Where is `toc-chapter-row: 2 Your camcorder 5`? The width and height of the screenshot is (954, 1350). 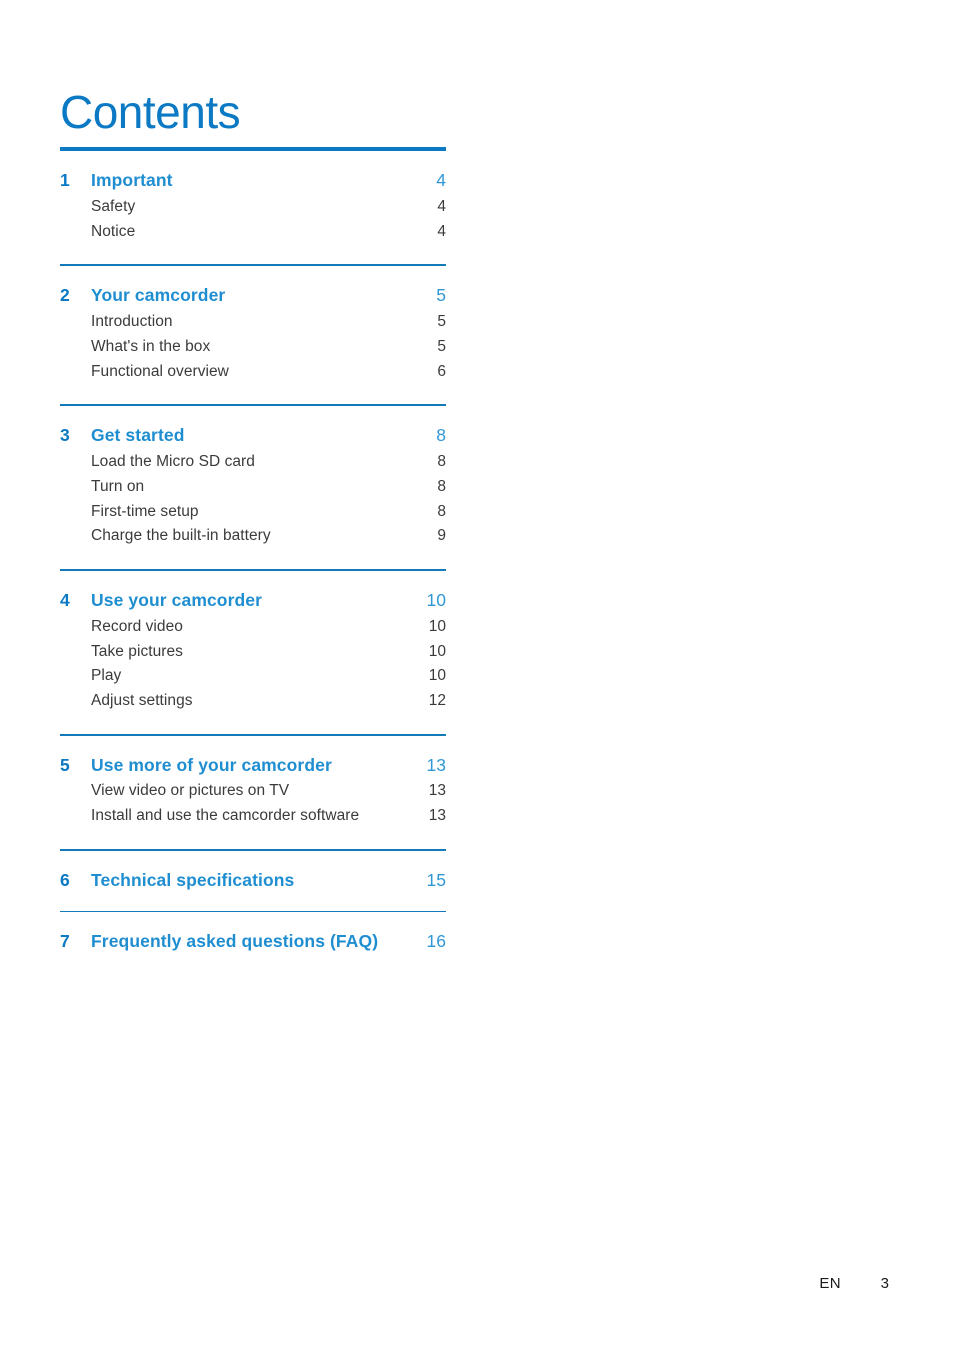 toc-chapter-row: 2 Your camcorder 5 is located at coordinates (253, 296).